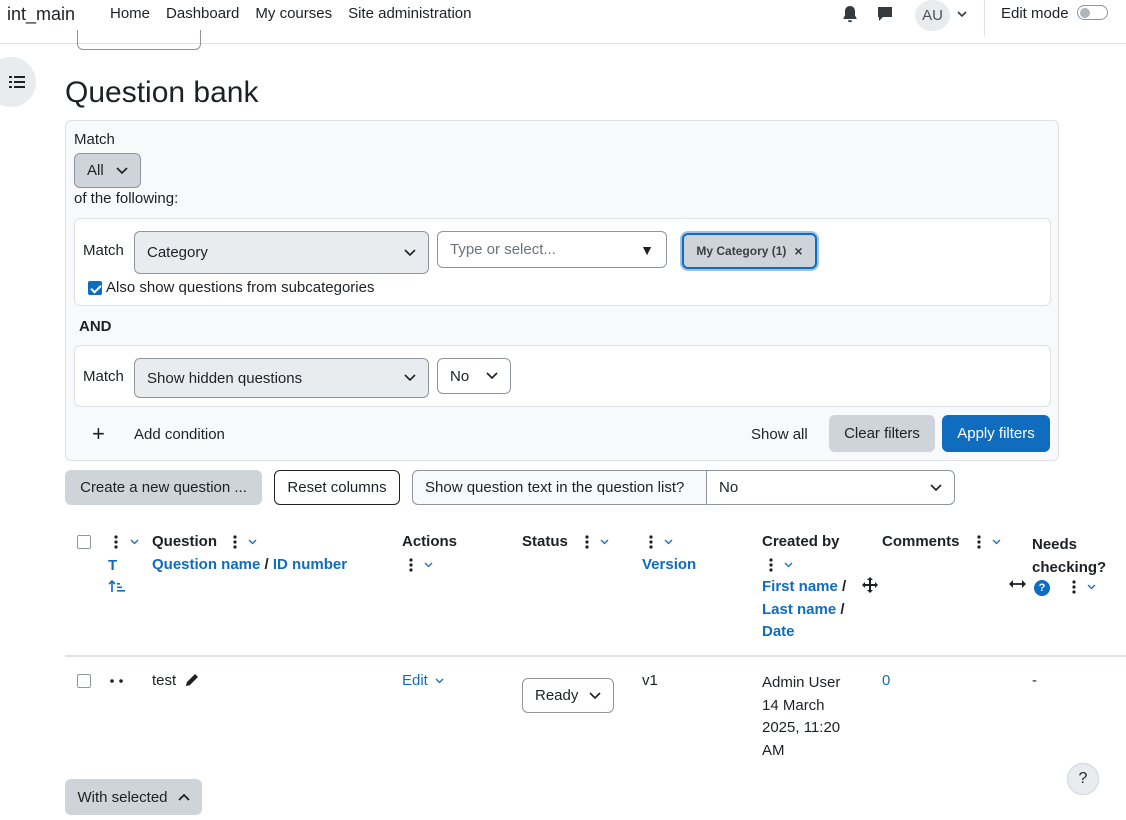  I want to click on list-icon, so click(17, 82).